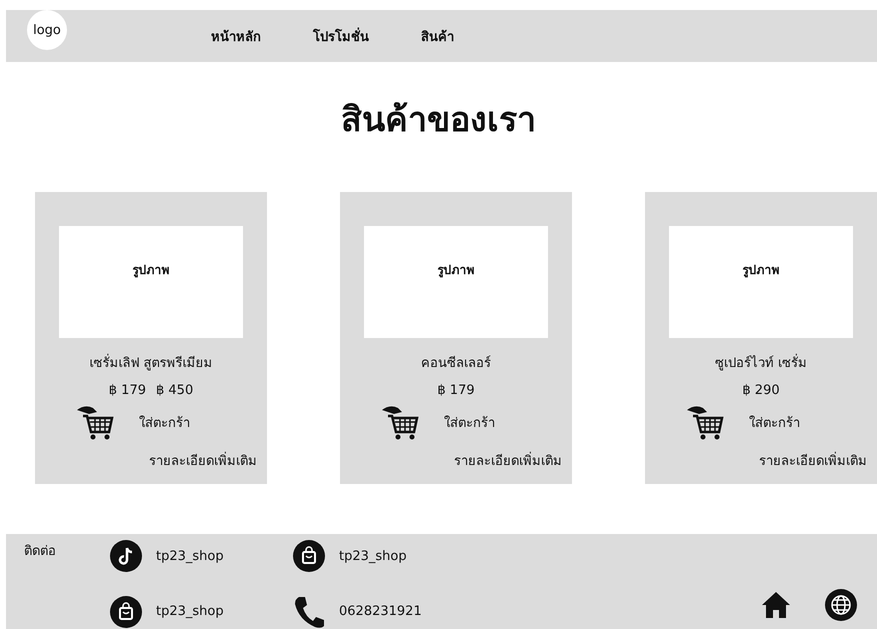  I want to click on page-title: สินค้าของเรา, so click(438, 120).